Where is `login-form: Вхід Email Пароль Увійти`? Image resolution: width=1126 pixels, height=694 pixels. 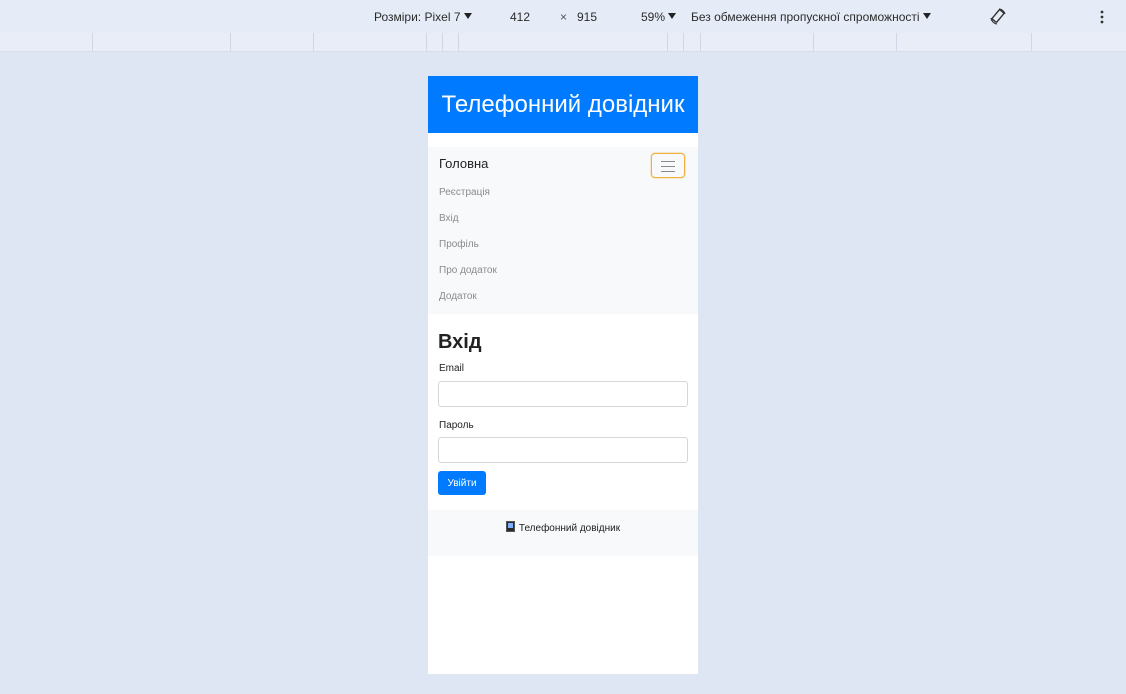
login-form: Вхід Email Пароль Увійти is located at coordinates (563, 412).